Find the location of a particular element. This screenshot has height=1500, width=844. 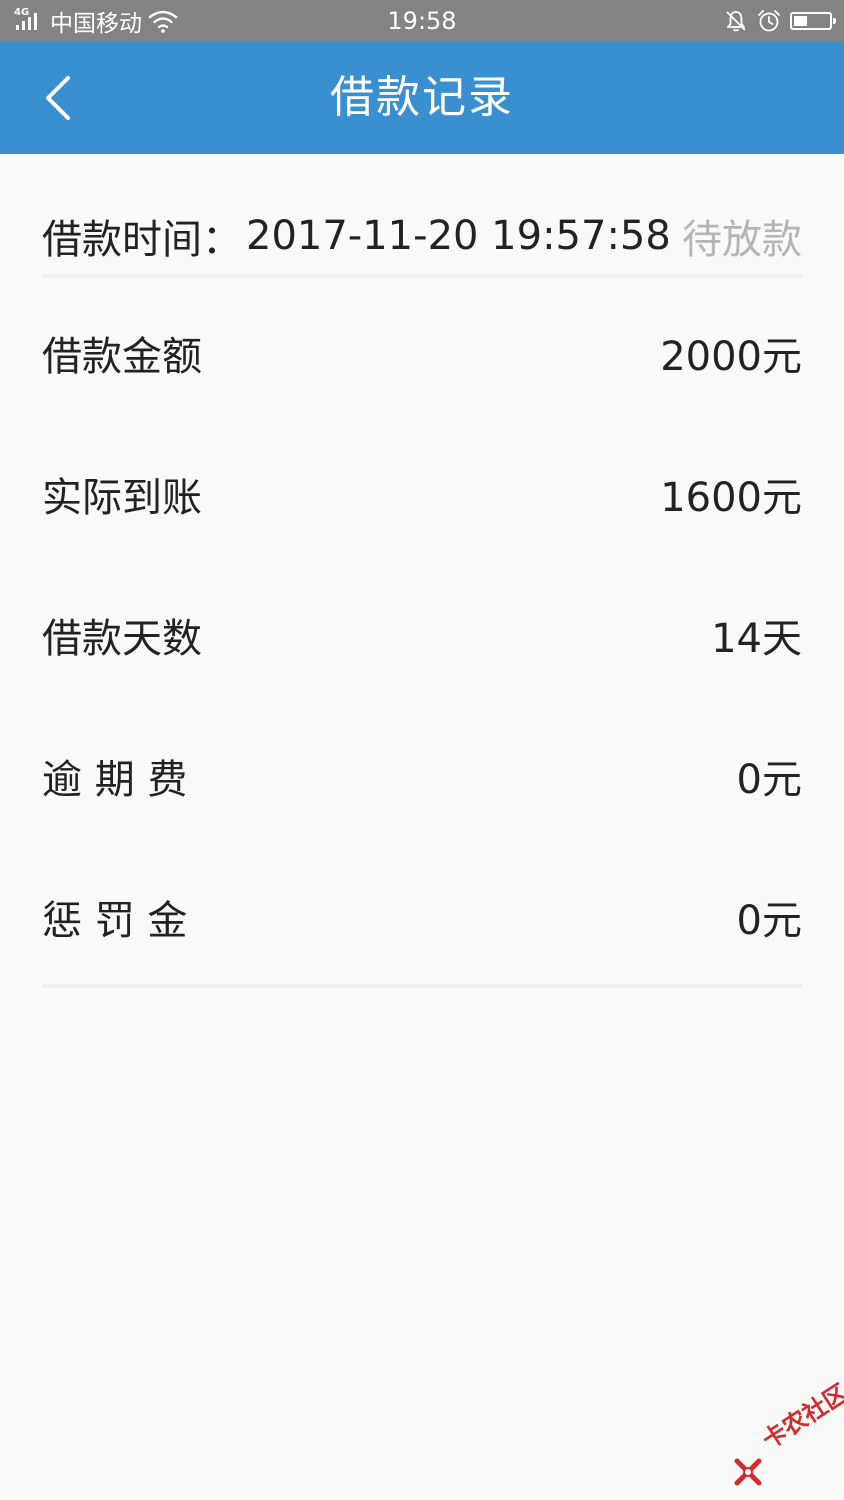

divider-top is located at coordinates (422, 276).